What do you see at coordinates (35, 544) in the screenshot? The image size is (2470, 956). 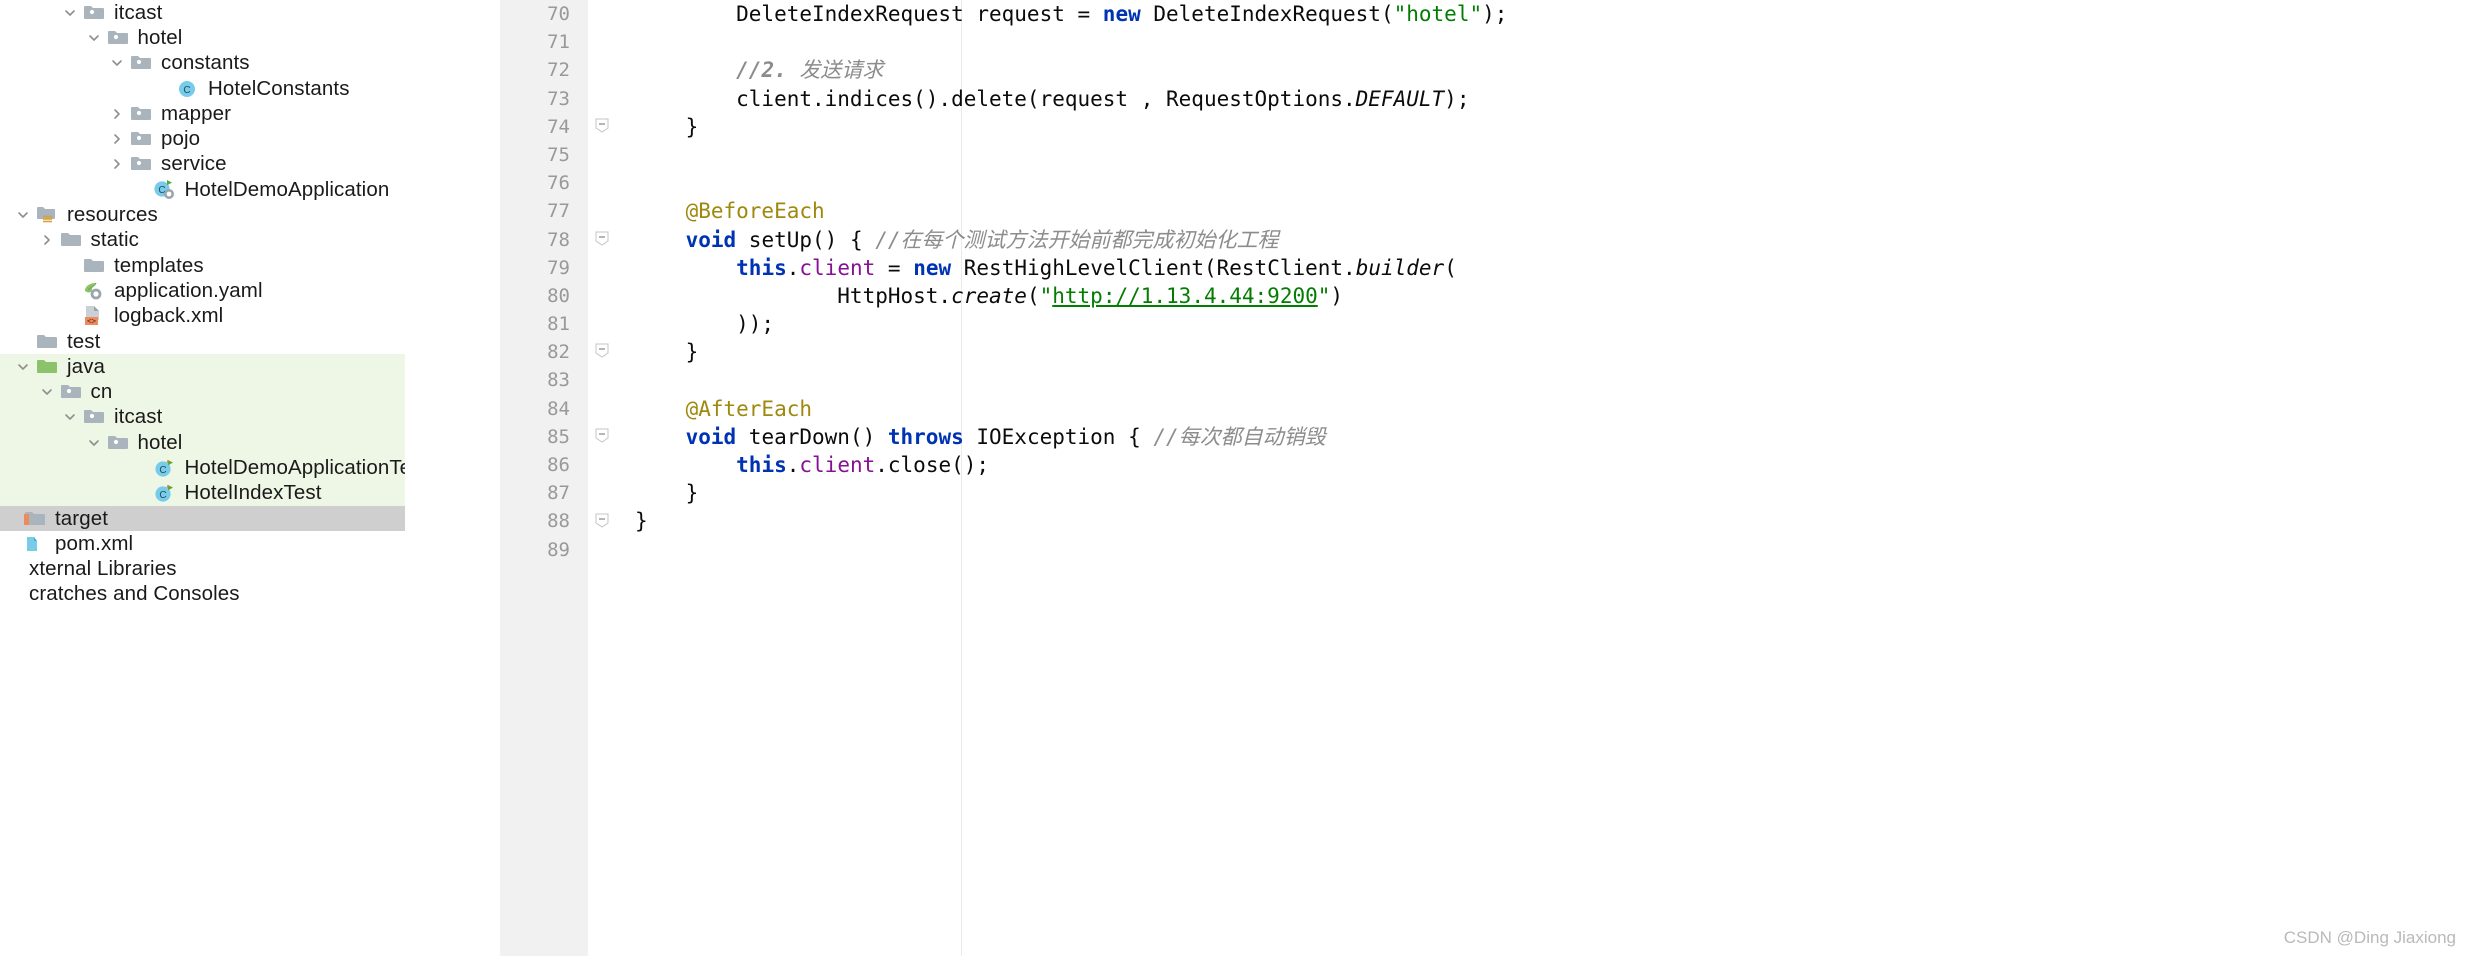 I see `maven-pom-icon` at bounding box center [35, 544].